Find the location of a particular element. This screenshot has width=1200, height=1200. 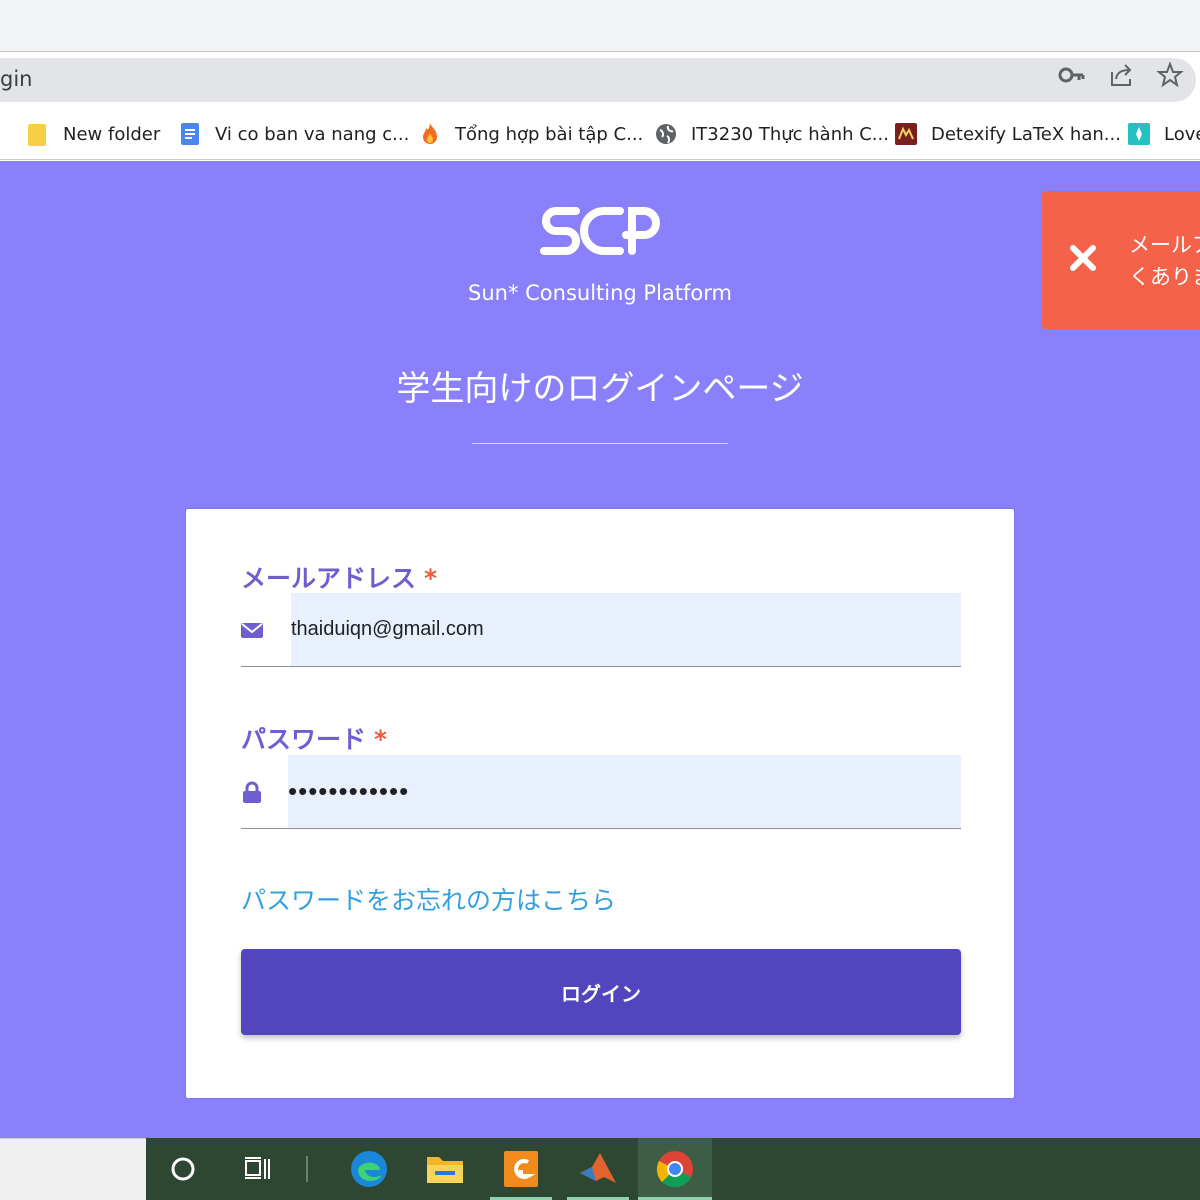

cortana-button is located at coordinates (183, 1169).